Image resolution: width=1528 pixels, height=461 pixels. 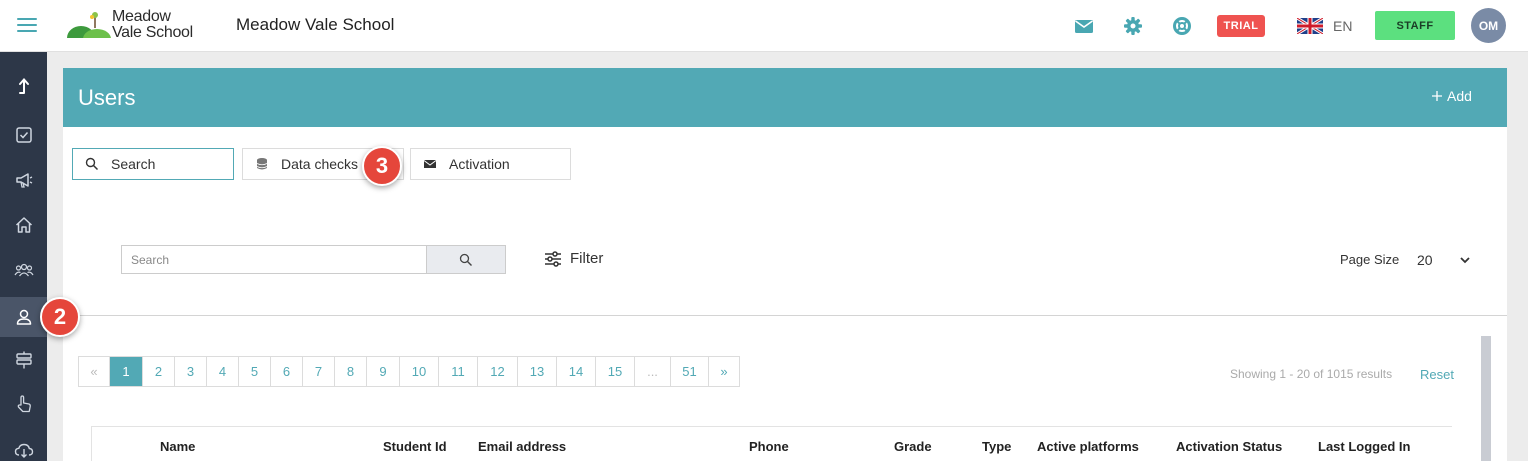 I want to click on pagination-page: 5, so click(x=255, y=371).